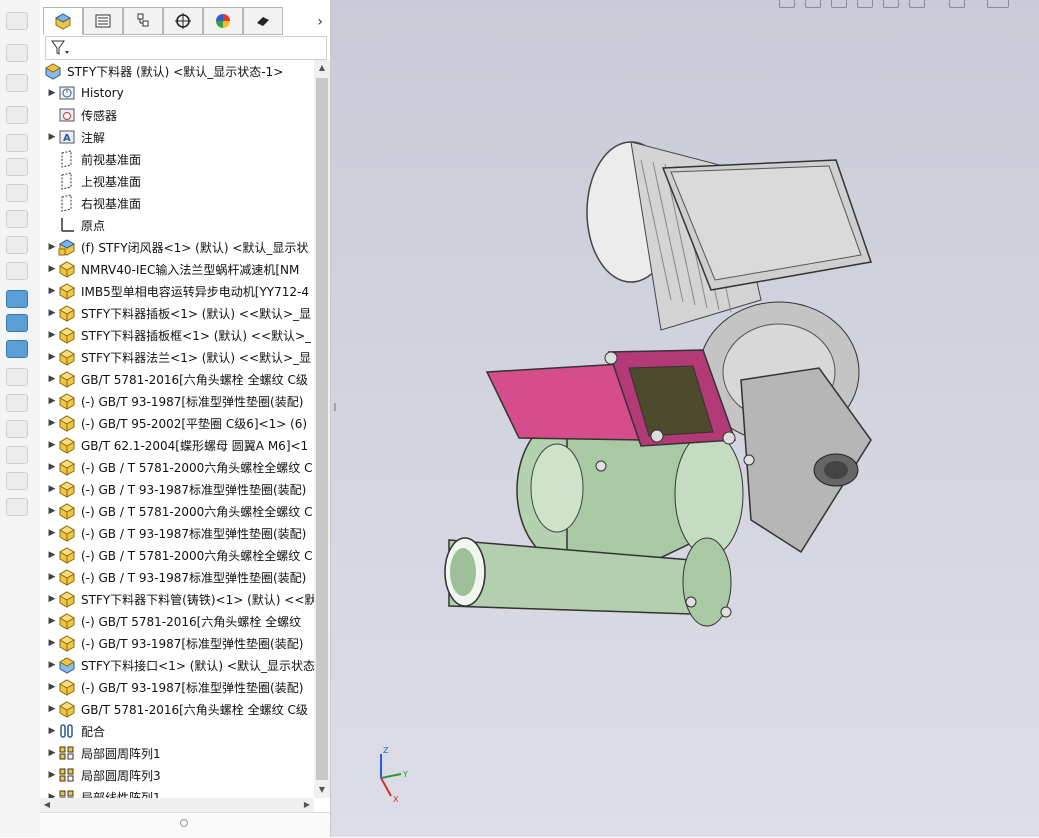  I want to click on tree-item: ▶ STFY下料器插板<1> (默认) <<默认>_显, so click(180, 313).